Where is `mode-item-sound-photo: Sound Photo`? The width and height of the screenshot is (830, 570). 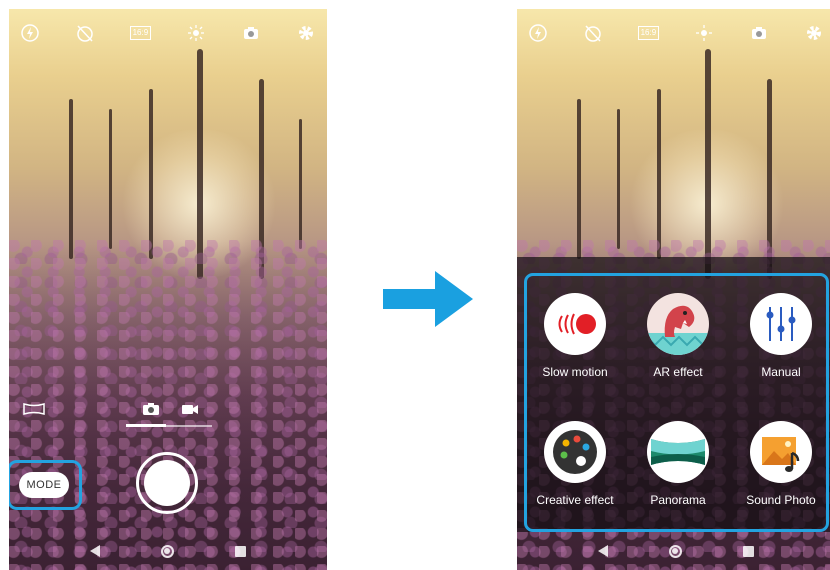 mode-item-sound-photo: Sound Photo is located at coordinates (780, 477).